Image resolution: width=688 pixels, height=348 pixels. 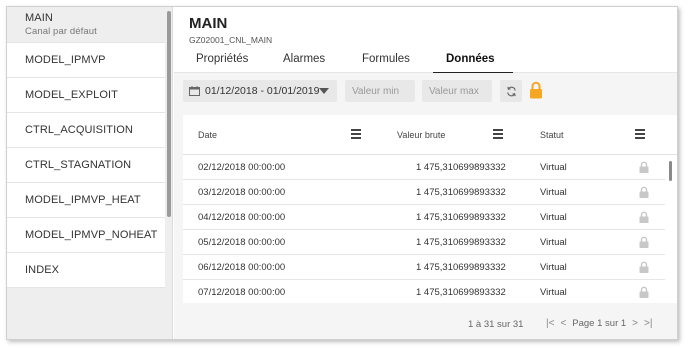 I want to click on row-count: 1 à 31 sur 31, so click(x=496, y=324).